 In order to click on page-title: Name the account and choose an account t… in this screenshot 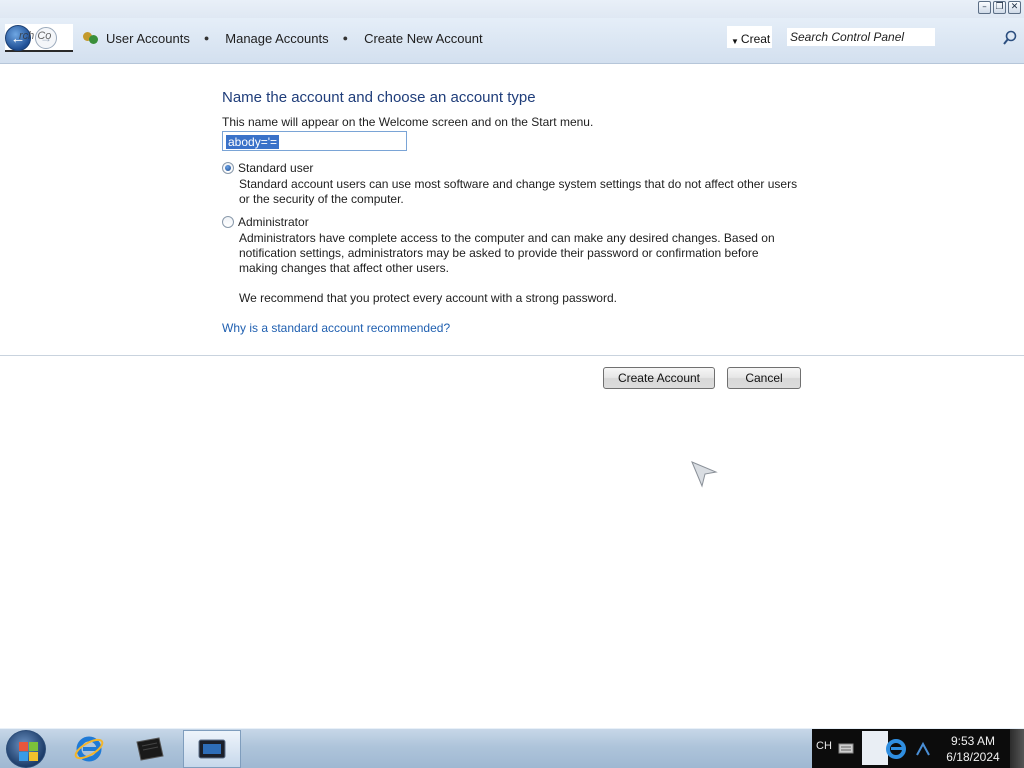, I will do `click(379, 97)`.